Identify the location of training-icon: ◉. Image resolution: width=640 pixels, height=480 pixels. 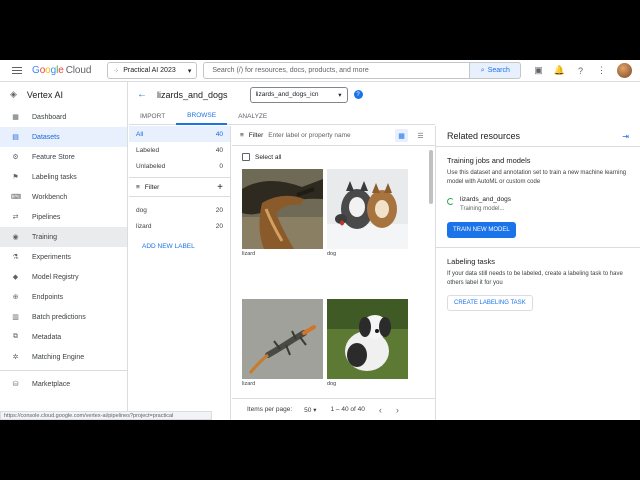
(15, 237).